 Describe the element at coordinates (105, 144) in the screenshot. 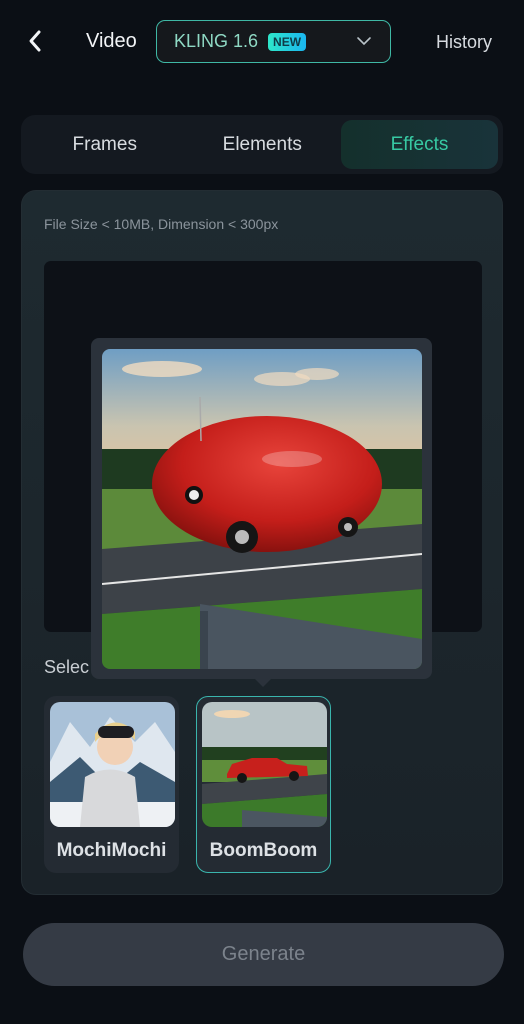

I see `tab-frames: Frames` at that location.